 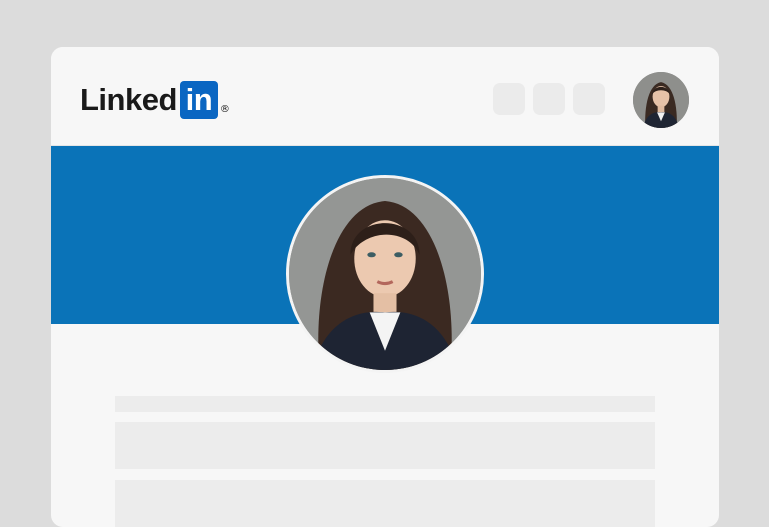 I want to click on profile-photo-icon, so click(x=385, y=274).